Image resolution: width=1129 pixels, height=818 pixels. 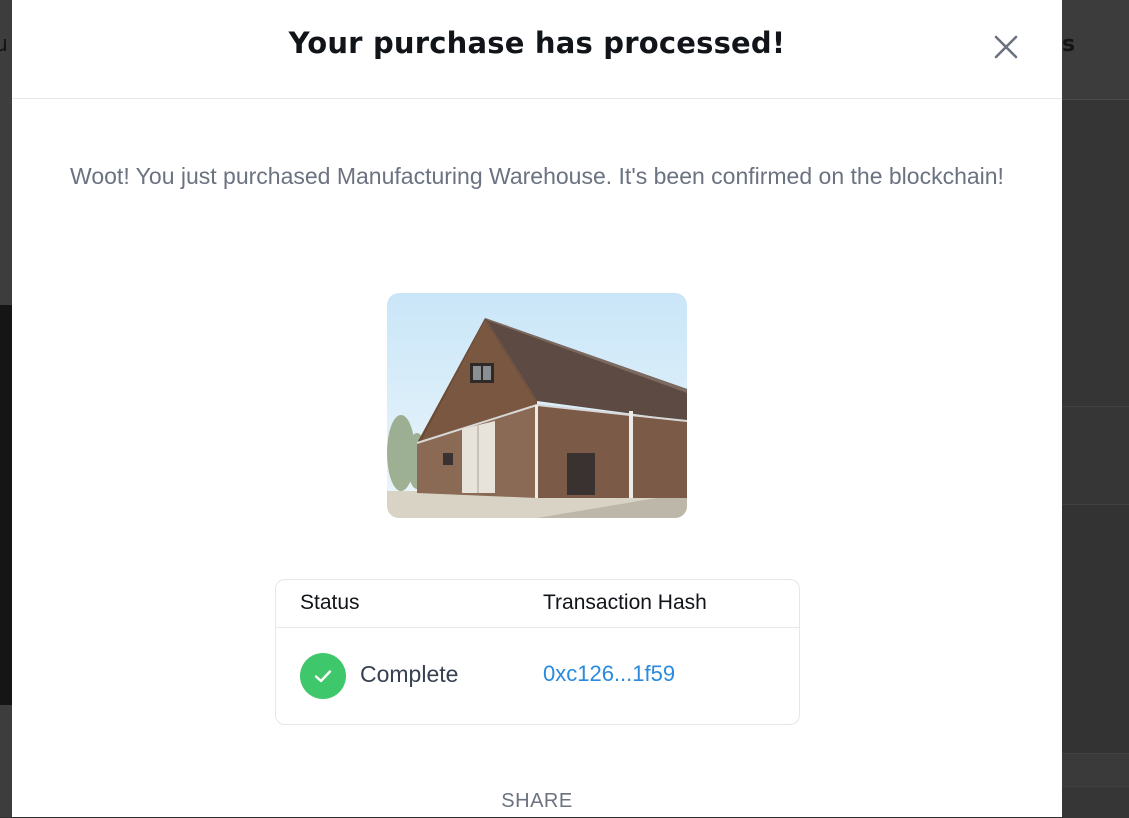 I want to click on modal-title: Your purchase has processed!, so click(x=537, y=43).